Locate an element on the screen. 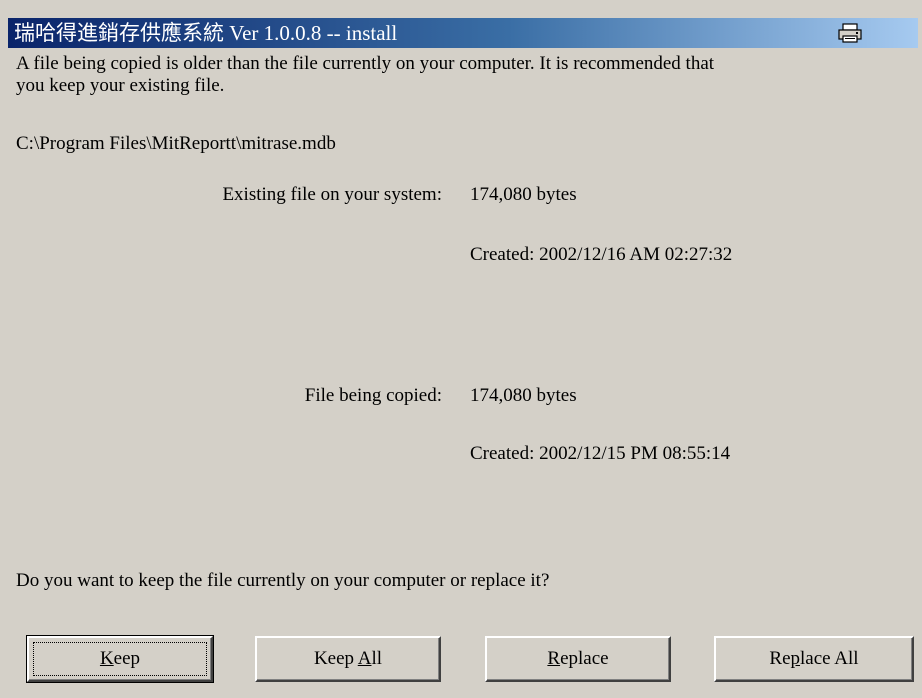 Image resolution: width=922 pixels, height=698 pixels. copied-file-size: 174,080 bytes is located at coordinates (523, 395).